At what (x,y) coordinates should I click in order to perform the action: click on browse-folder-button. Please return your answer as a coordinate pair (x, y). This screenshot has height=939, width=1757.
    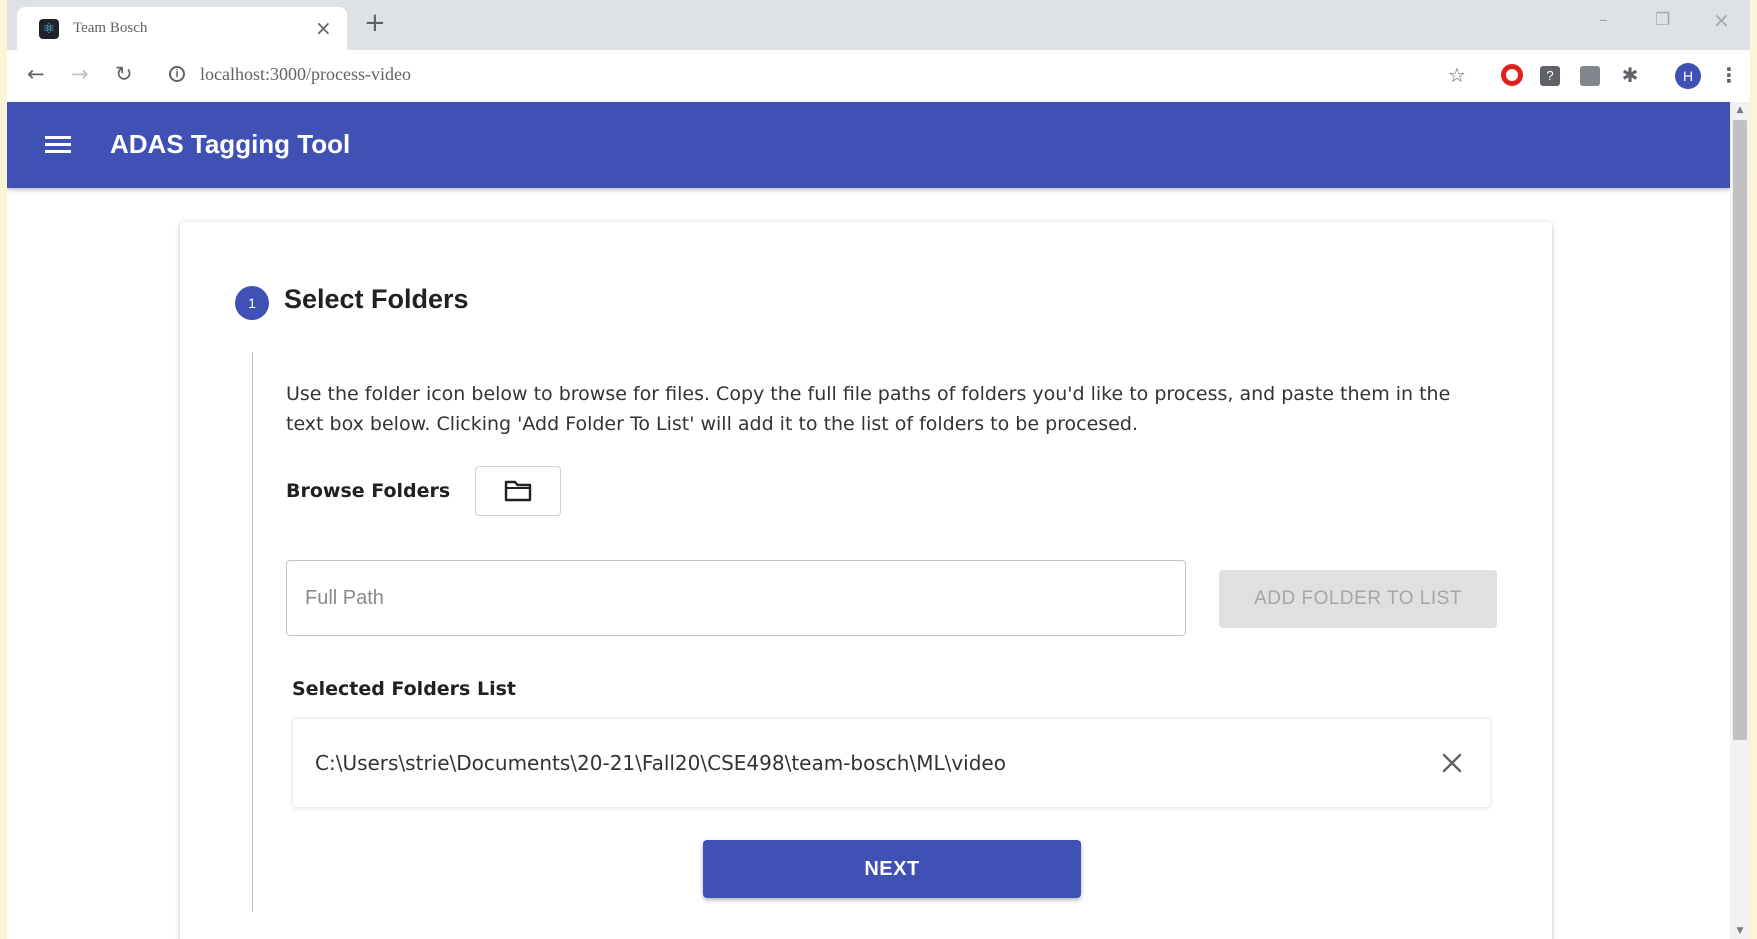
    Looking at the image, I should click on (518, 491).